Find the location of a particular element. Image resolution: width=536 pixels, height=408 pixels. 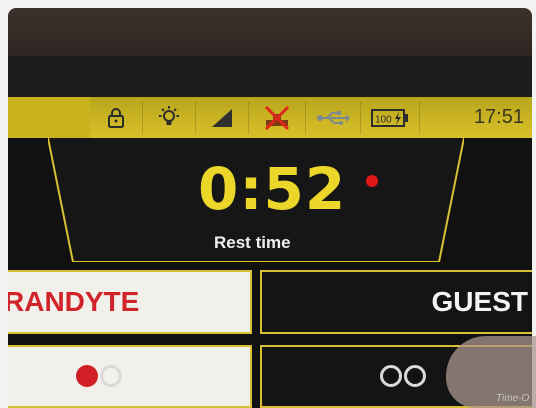

score-dot-filled is located at coordinates (87, 376).